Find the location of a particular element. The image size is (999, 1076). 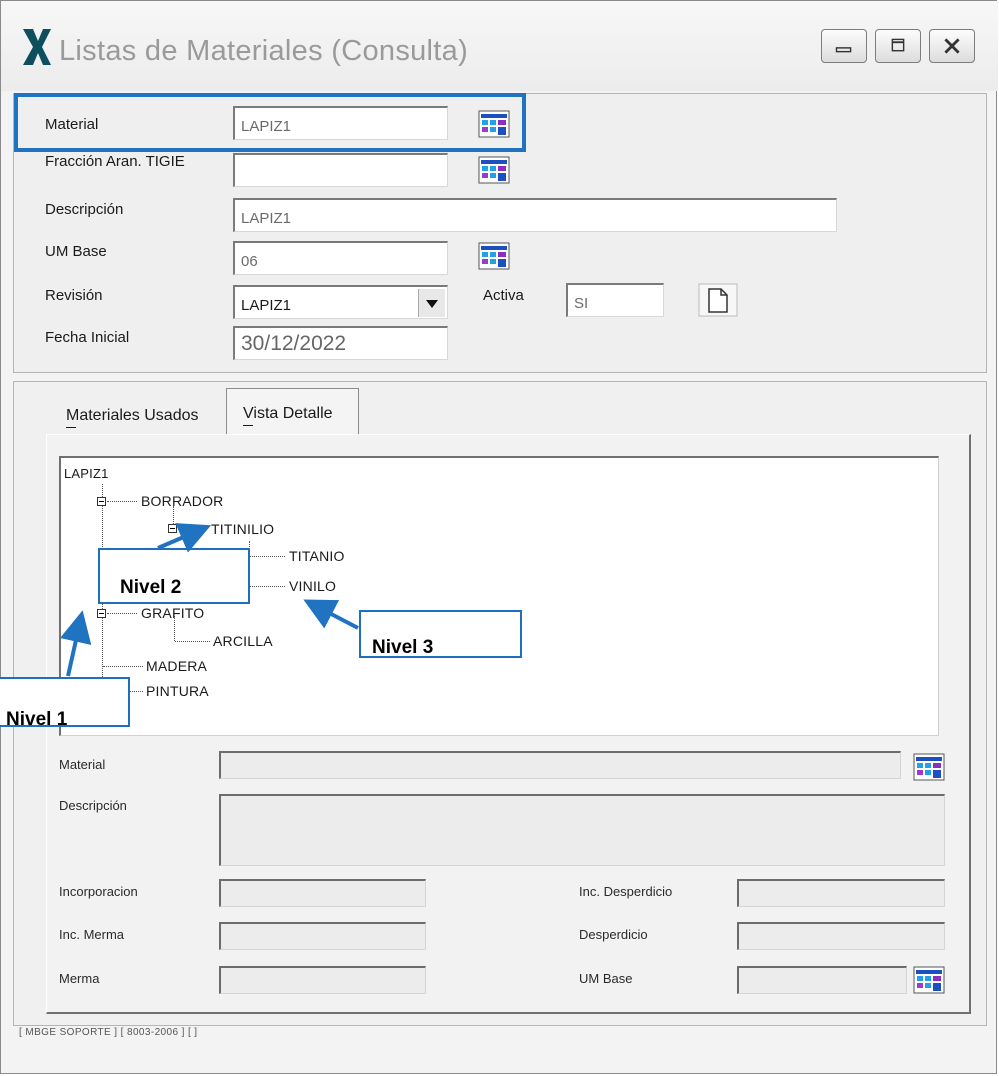

tree-node-titanio: TITANIO is located at coordinates (317, 556).